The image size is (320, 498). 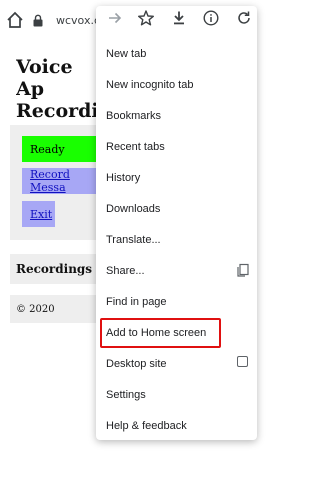 I want to click on menu-item-add-to-home-screen: Add to Home screen, so click(x=156, y=333).